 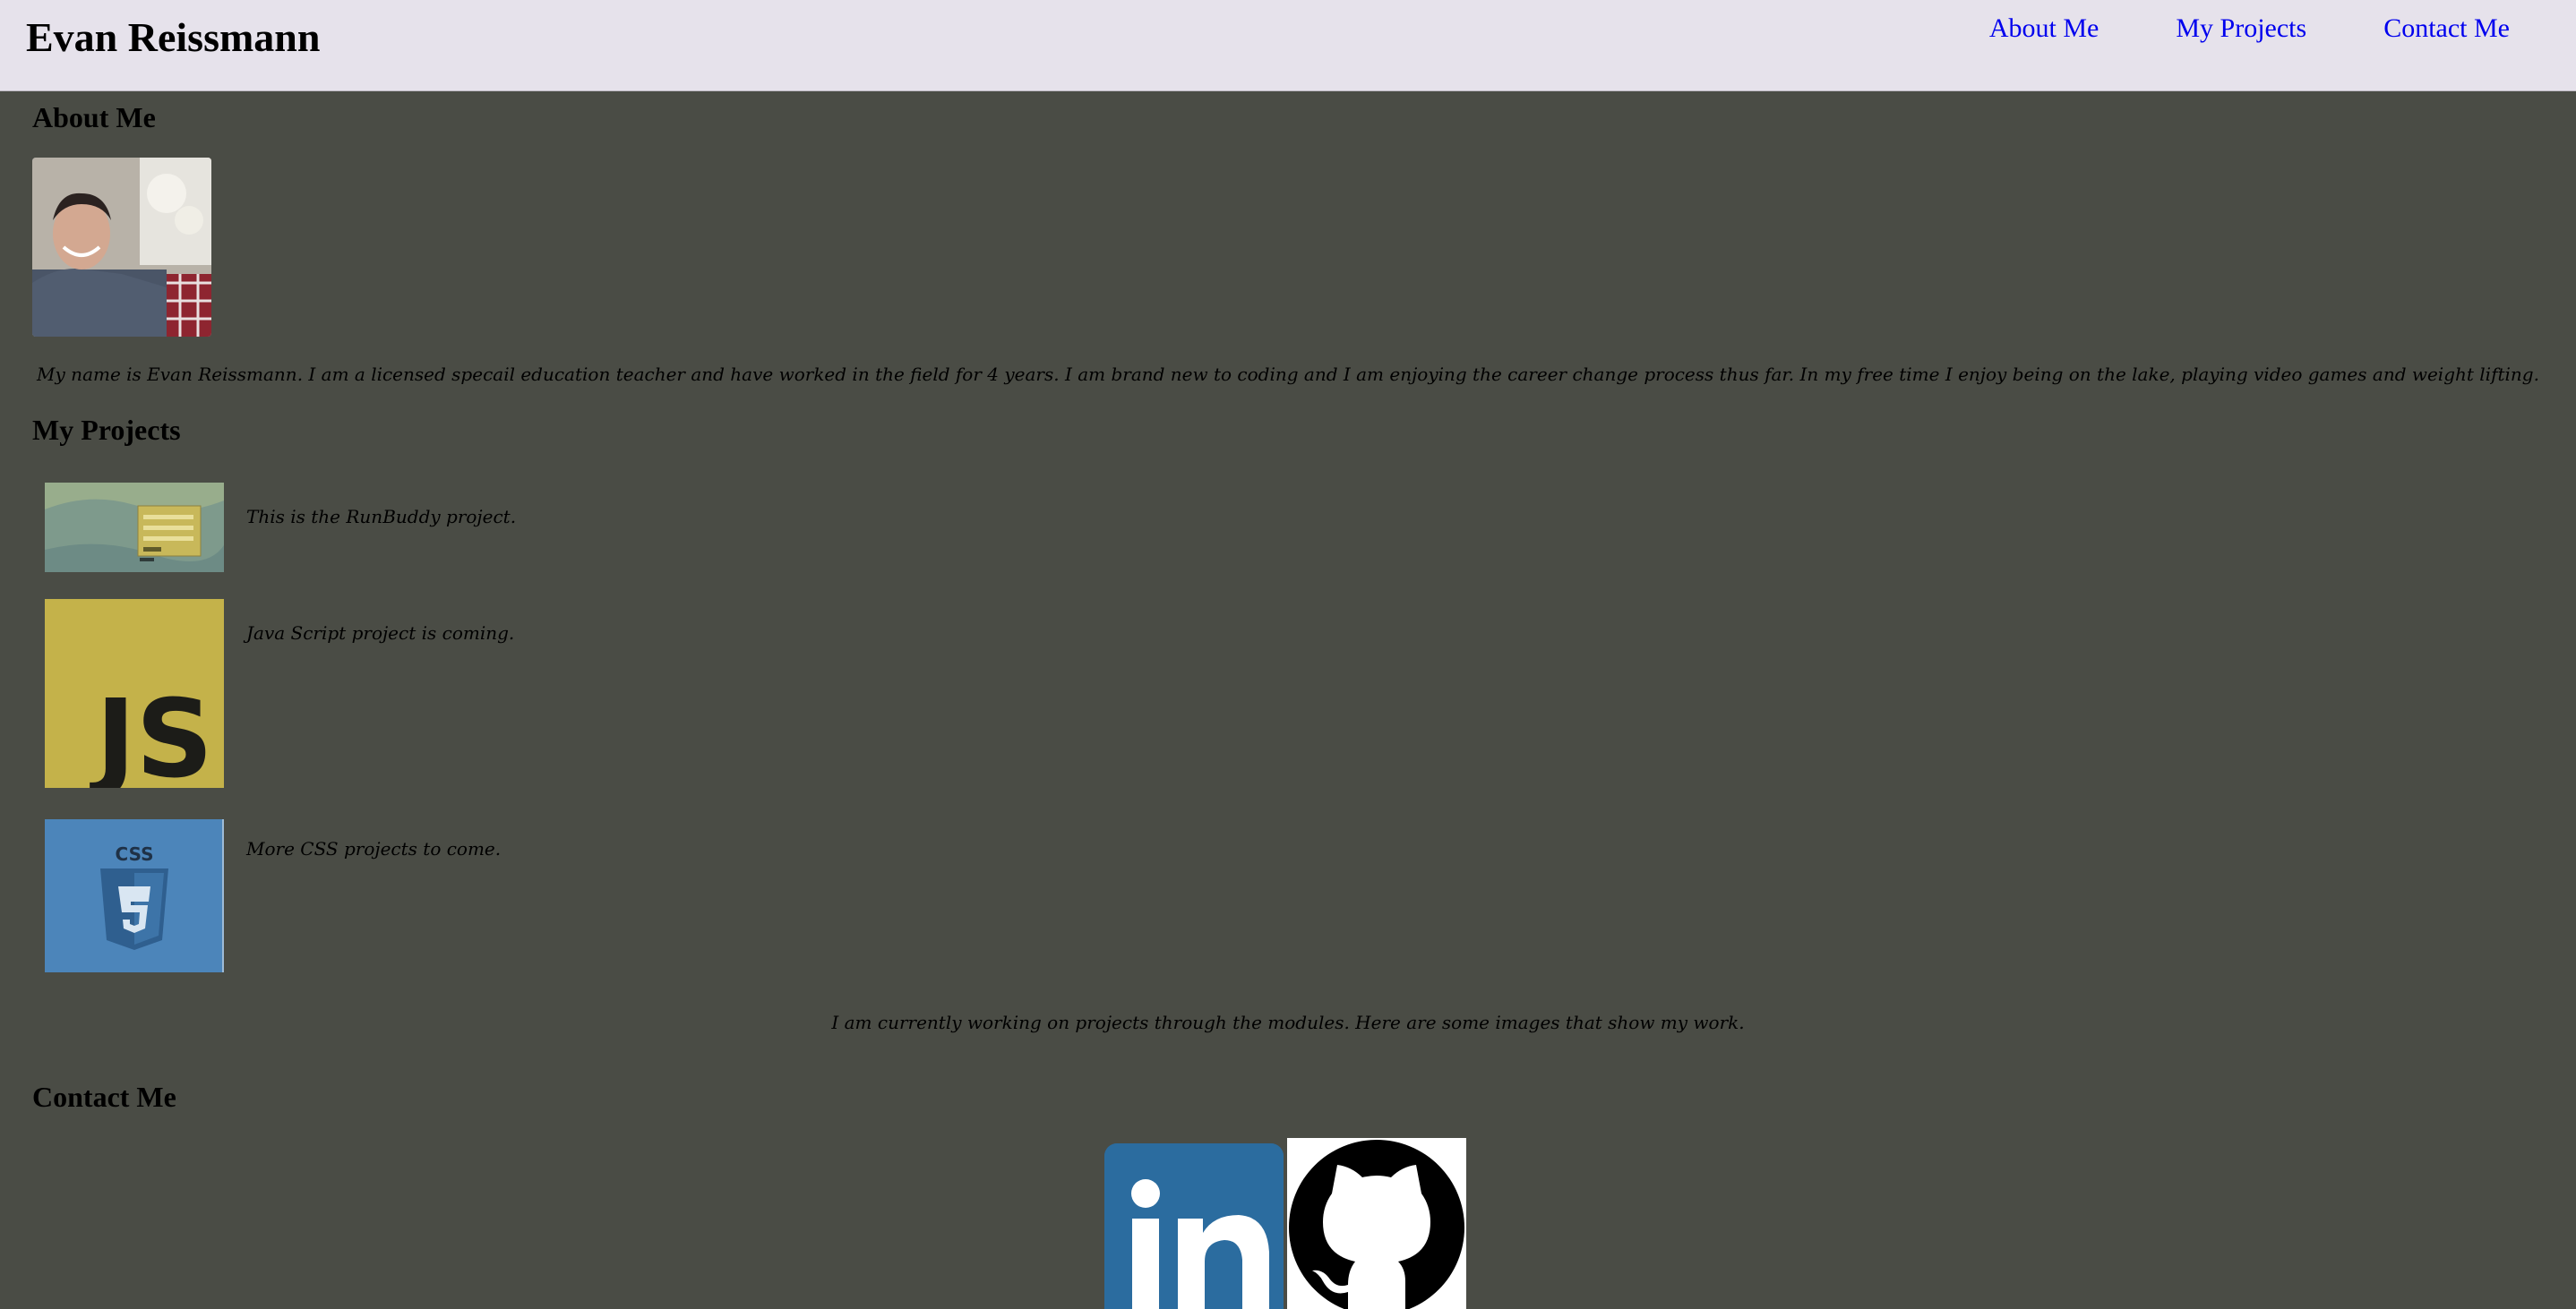 I want to click on main-nav: About Me My Projects Contact Me, so click(x=2249, y=29).